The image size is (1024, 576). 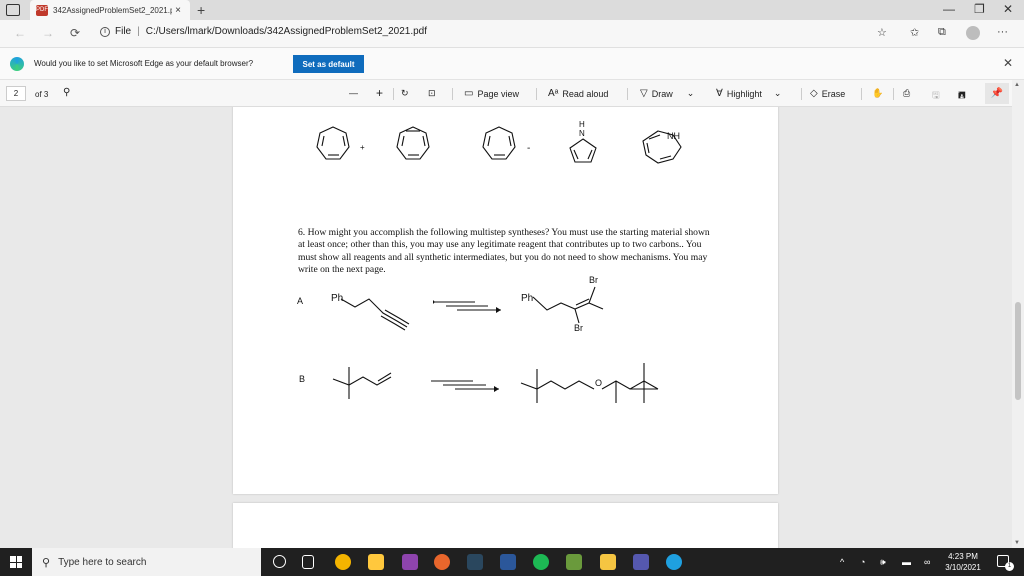 What do you see at coordinates (20, 33) in the screenshot?
I see `back-button: ←` at bounding box center [20, 33].